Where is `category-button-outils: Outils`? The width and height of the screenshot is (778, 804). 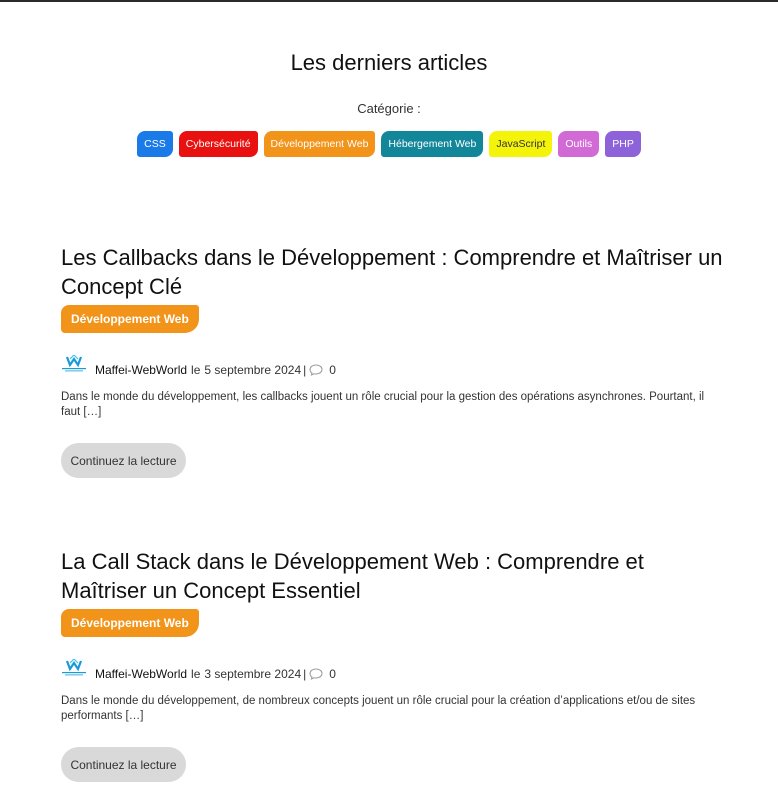 category-button-outils: Outils is located at coordinates (579, 144).